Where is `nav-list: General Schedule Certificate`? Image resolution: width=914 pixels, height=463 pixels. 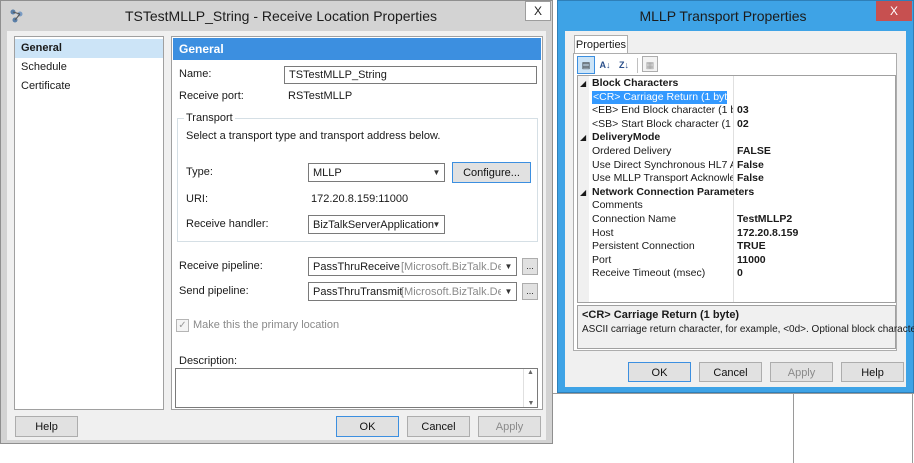 nav-list: General Schedule Certificate is located at coordinates (89, 223).